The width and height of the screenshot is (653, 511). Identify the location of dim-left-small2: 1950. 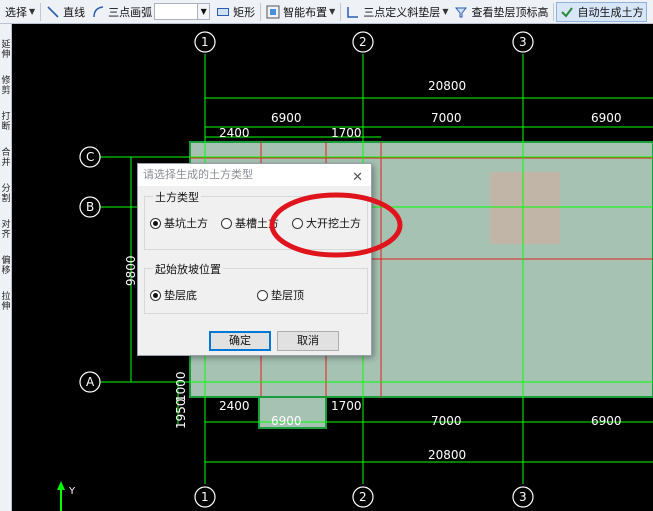
(181, 413).